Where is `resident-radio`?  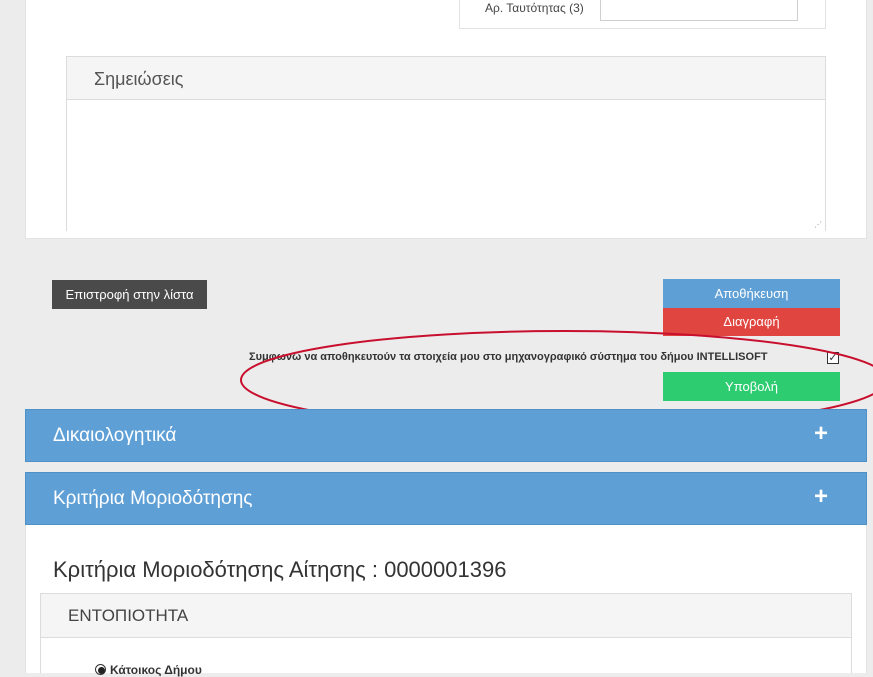
resident-radio is located at coordinates (100, 669).